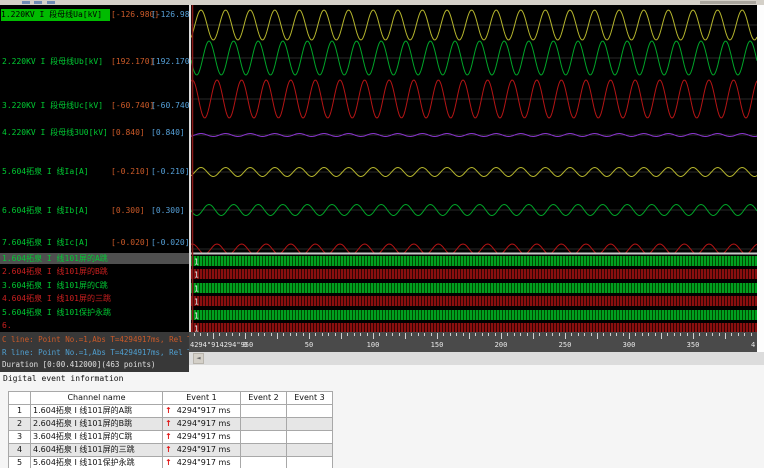  Describe the element at coordinates (309, 345) in the screenshot. I see `ruler-tick-label: 50` at that location.